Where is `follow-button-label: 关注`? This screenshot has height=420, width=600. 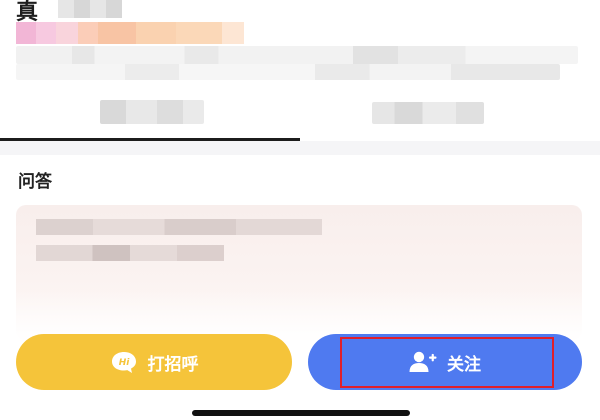
follow-button-label: 关注 is located at coordinates (464, 364).